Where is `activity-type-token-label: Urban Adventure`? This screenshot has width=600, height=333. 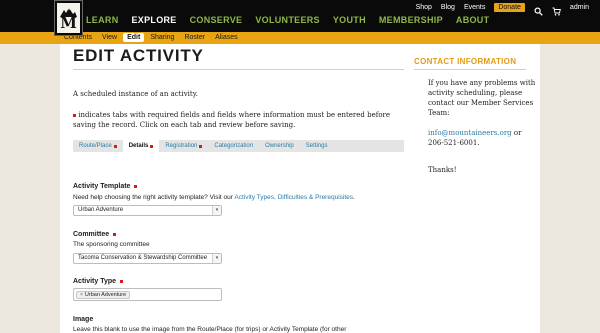 activity-type-token-label: Urban Adventure is located at coordinates (105, 294).